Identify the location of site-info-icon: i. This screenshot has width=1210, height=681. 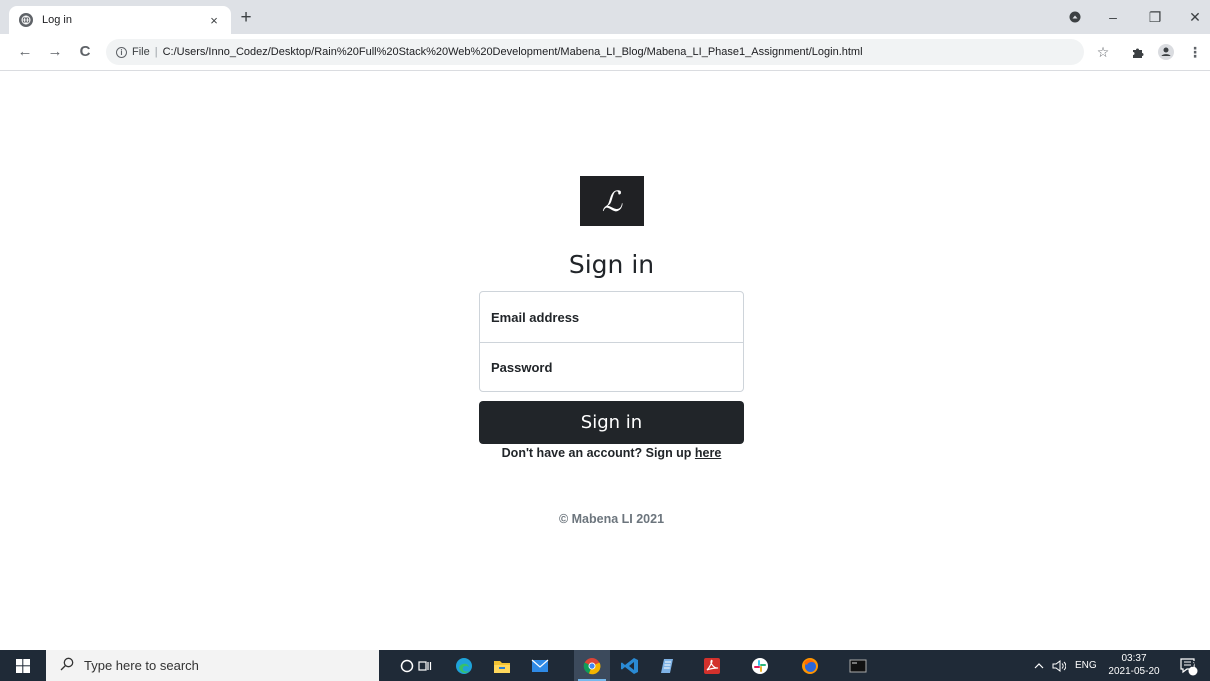
(121, 52).